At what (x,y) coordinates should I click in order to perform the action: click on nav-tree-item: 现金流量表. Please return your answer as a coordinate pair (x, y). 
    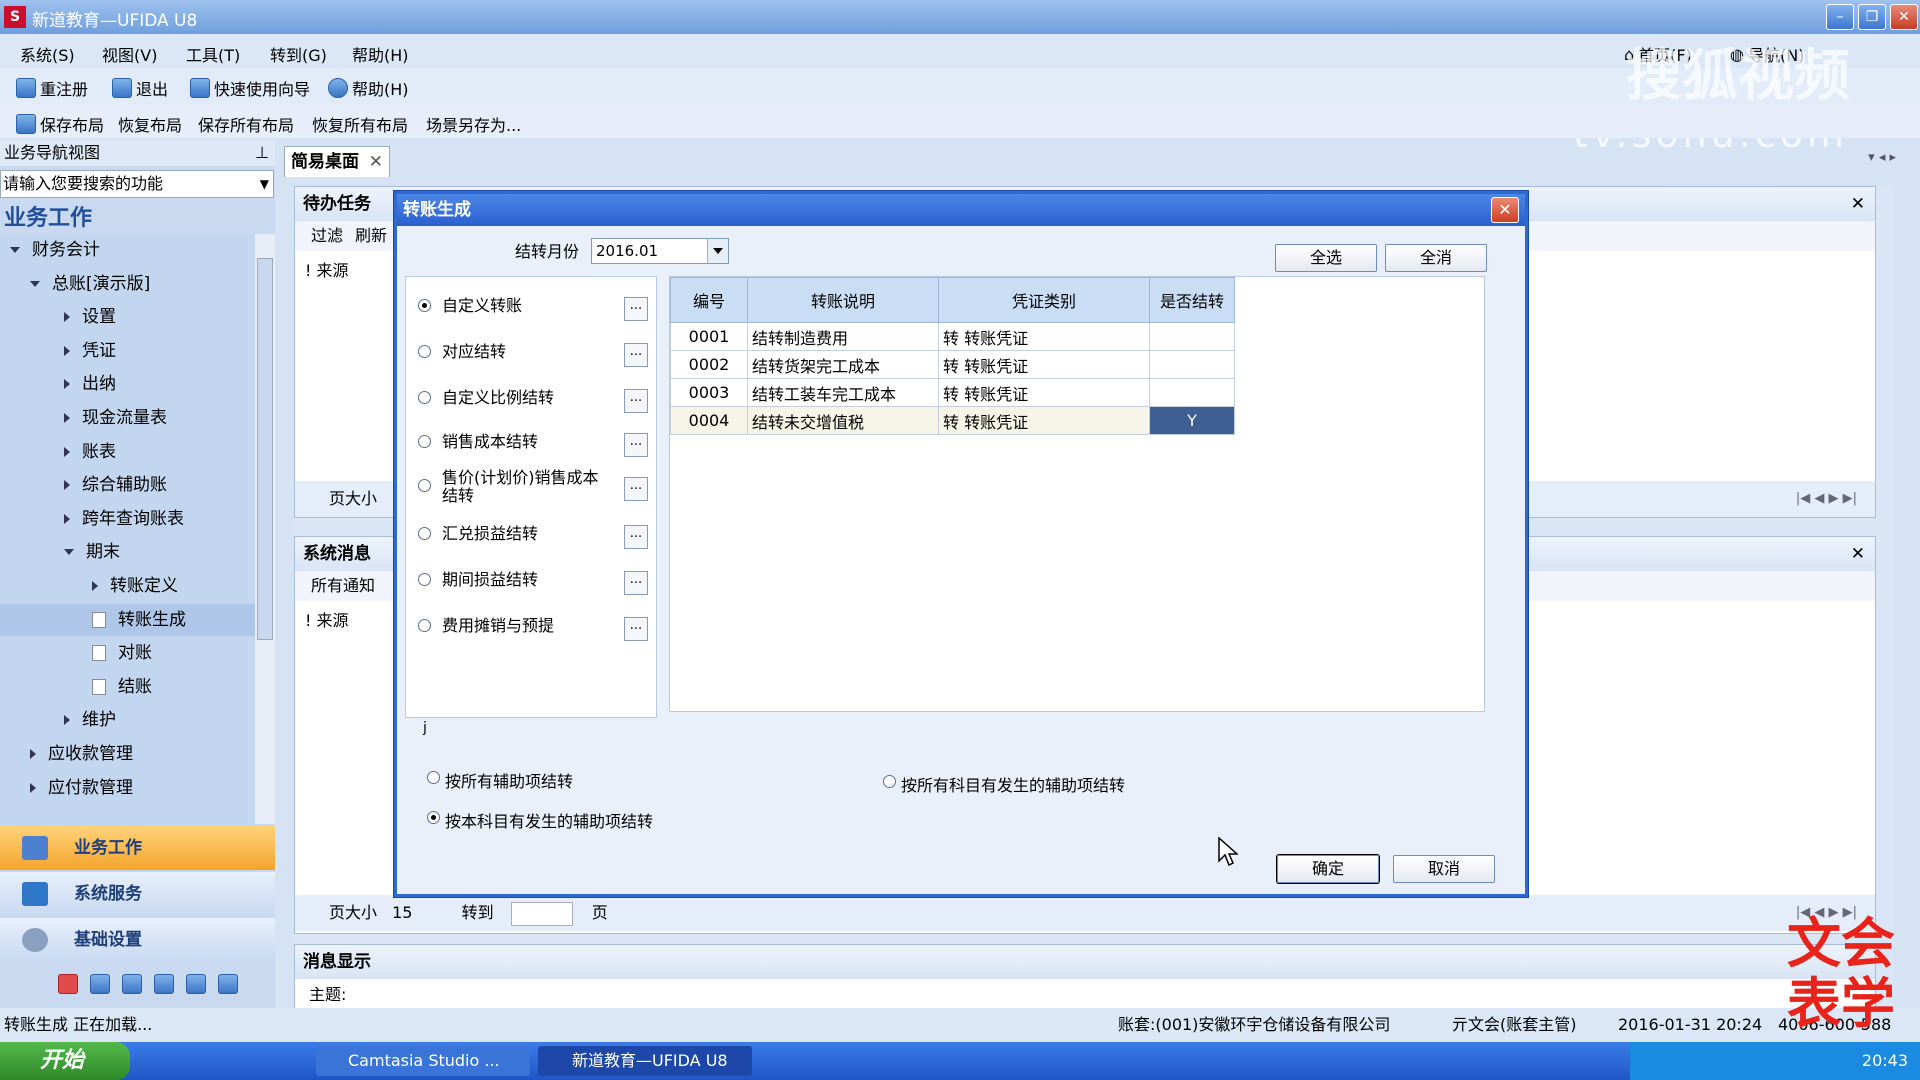
    Looking at the image, I should click on (127, 418).